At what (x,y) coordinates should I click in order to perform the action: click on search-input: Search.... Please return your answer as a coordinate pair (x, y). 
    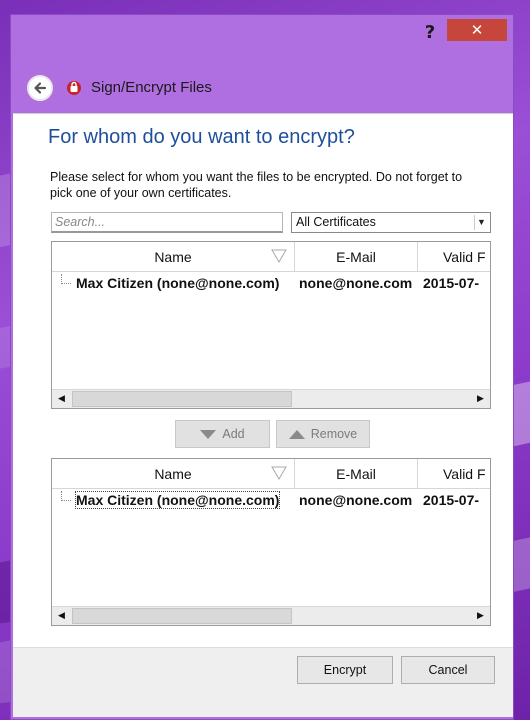
    Looking at the image, I should click on (167, 222).